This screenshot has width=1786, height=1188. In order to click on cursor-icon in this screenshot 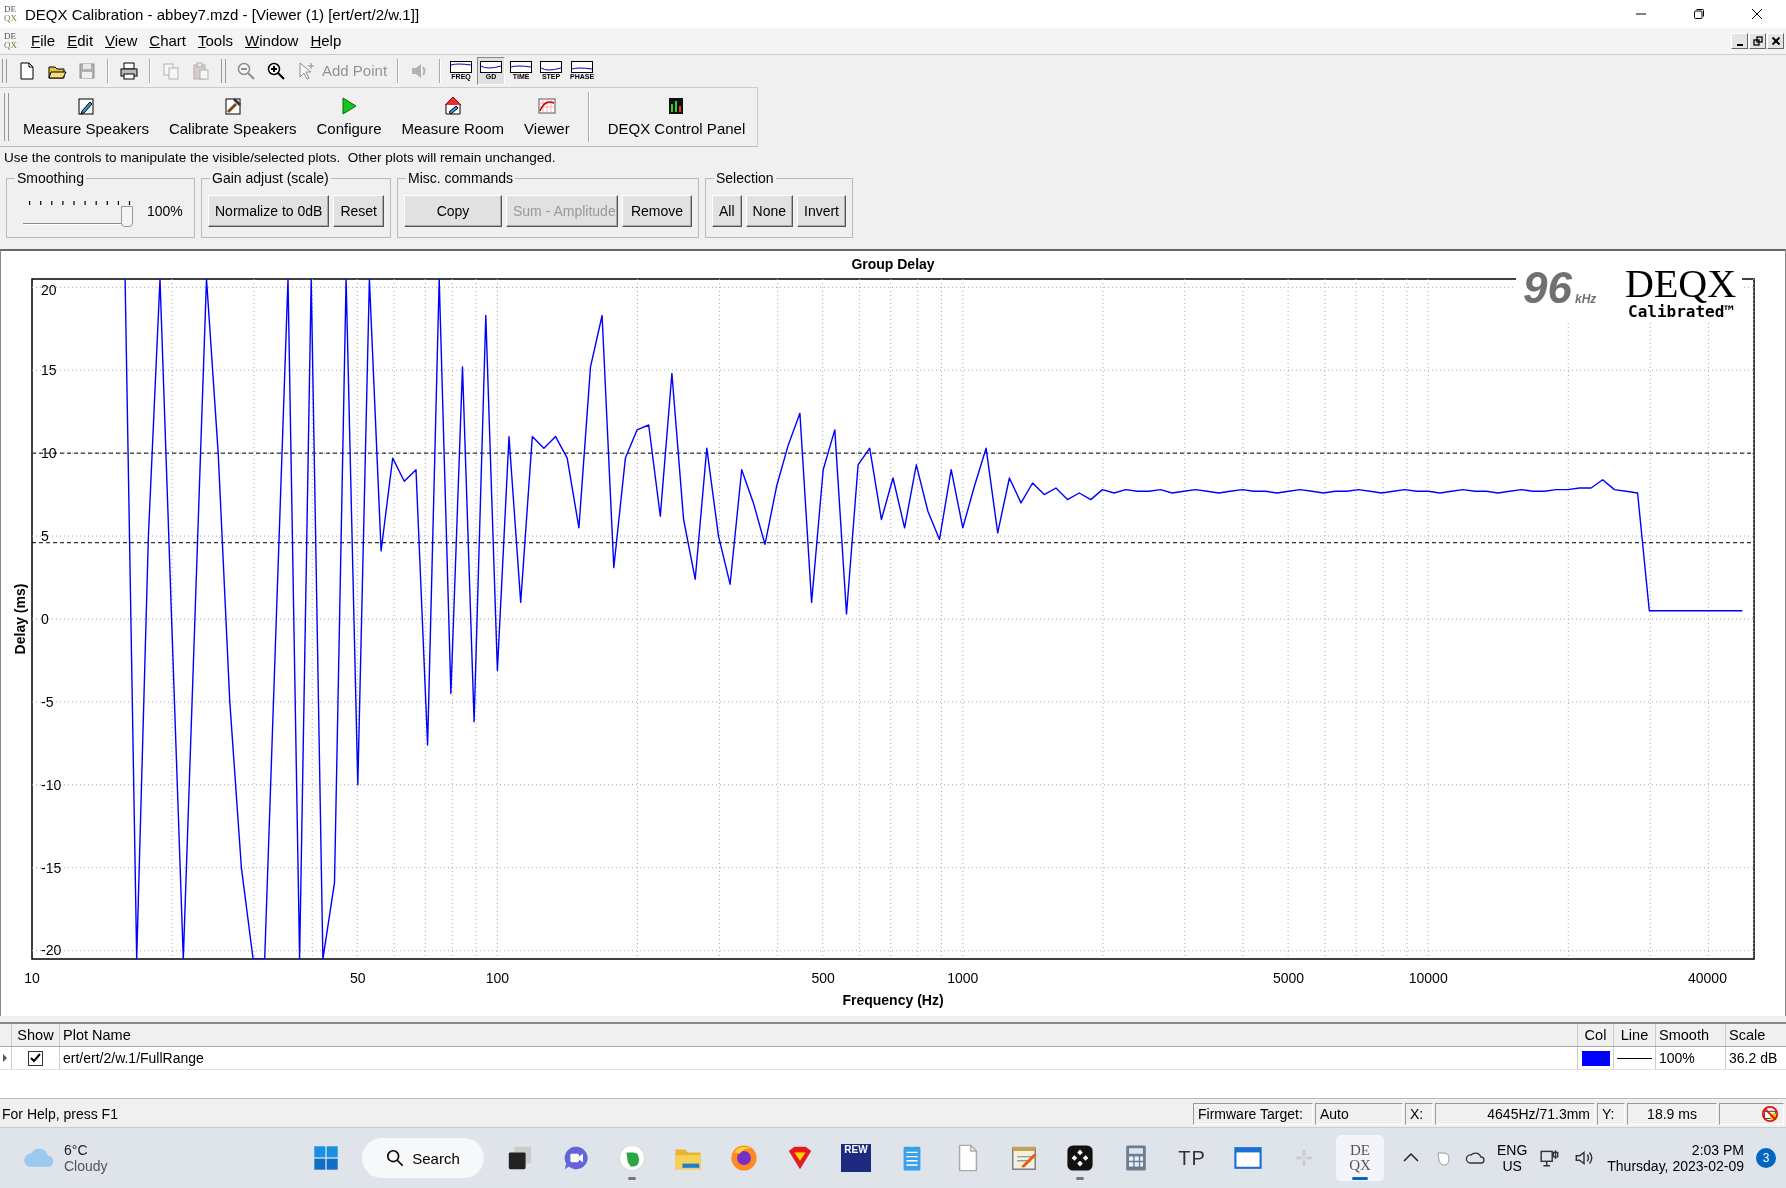, I will do `click(306, 70)`.